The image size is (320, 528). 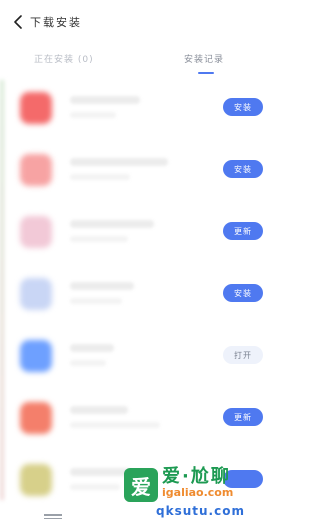 What do you see at coordinates (206, 73) in the screenshot?
I see `active-tab-indicator` at bounding box center [206, 73].